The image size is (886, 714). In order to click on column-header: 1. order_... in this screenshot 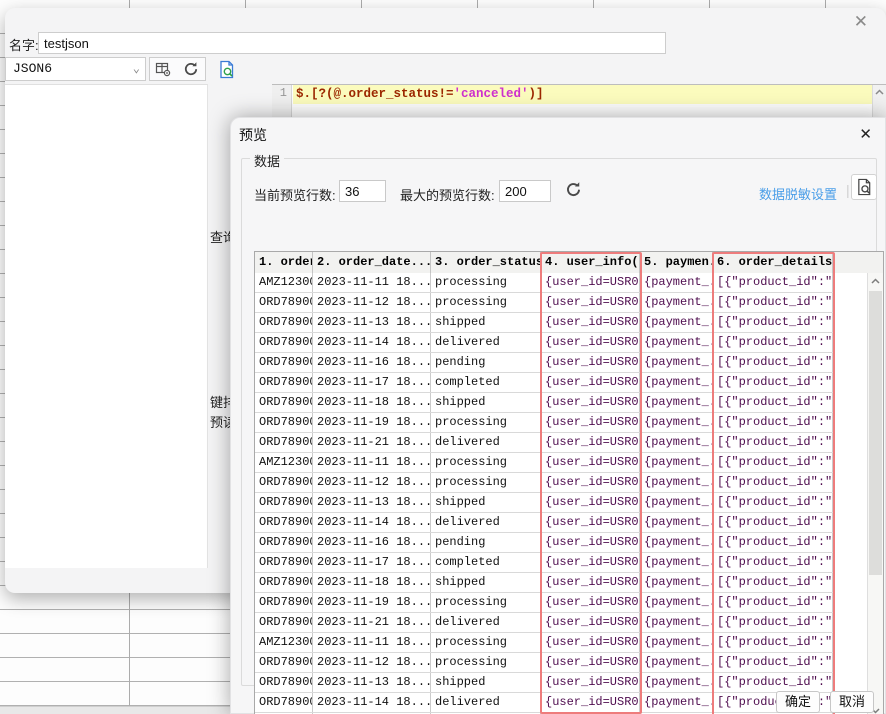, I will do `click(284, 262)`.